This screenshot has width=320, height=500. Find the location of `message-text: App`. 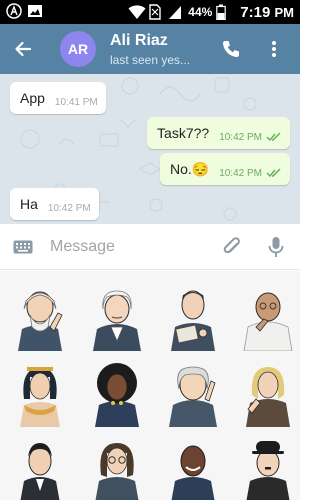

message-text: App is located at coordinates (32, 98).